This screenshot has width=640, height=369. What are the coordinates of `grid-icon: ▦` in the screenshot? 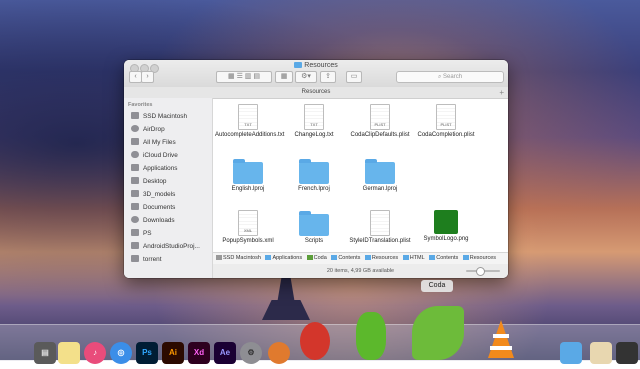 It's located at (284, 76).